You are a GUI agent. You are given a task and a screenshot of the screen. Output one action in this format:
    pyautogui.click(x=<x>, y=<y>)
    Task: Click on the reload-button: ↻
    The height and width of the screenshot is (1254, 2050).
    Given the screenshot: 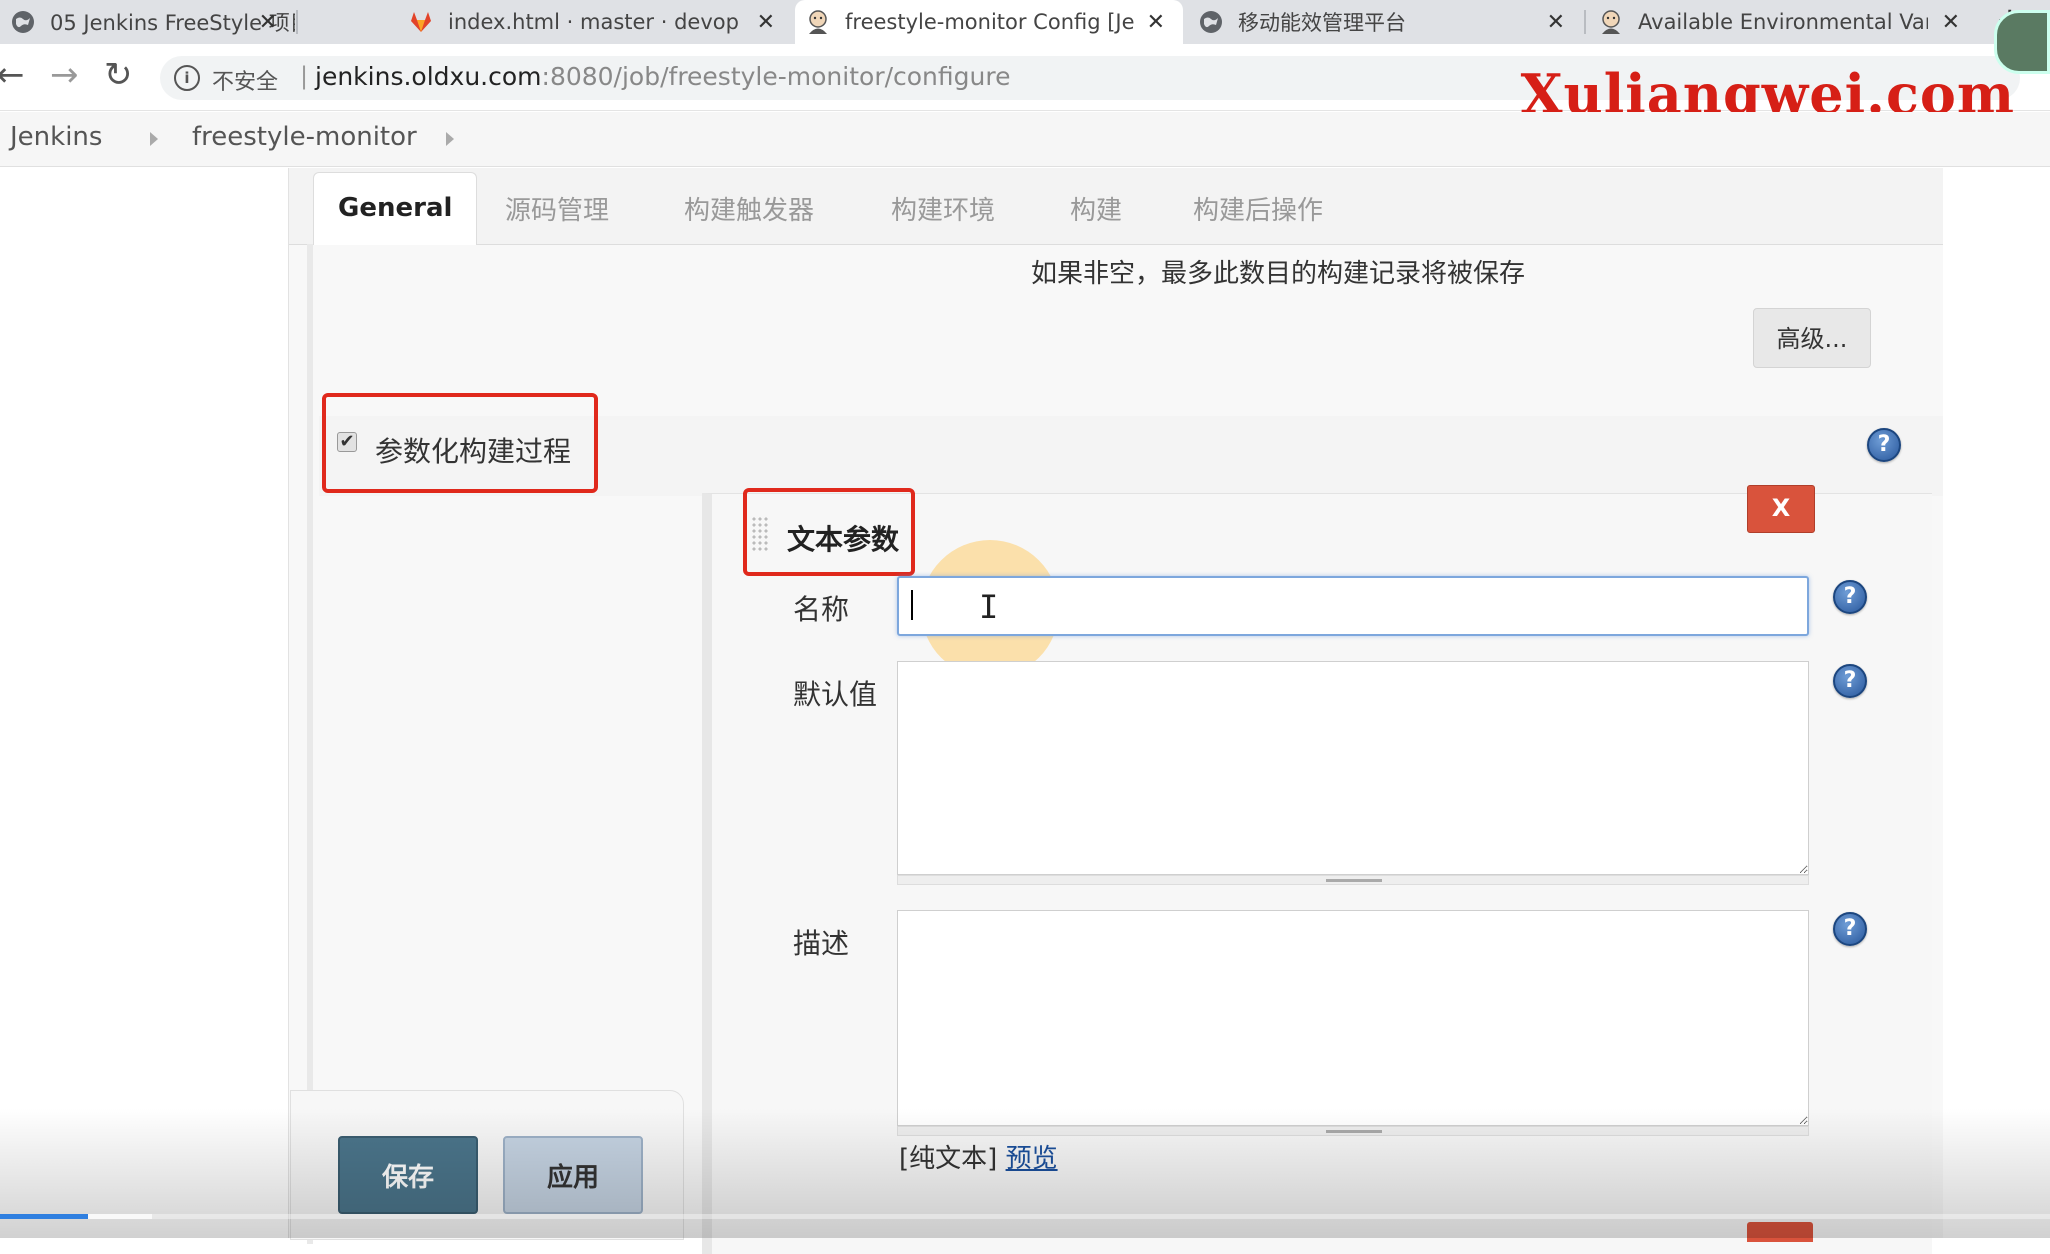 What is the action you would take?
    pyautogui.click(x=118, y=75)
    